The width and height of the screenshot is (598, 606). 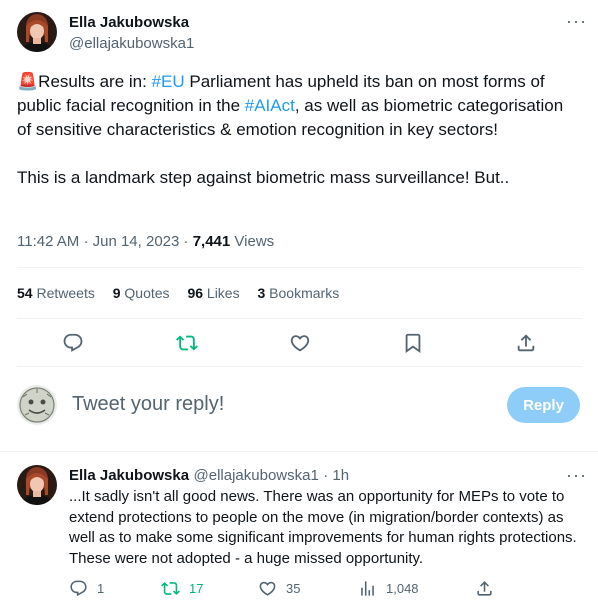 What do you see at coordinates (261, 293) in the screenshot?
I see `bookmarks-count: 3` at bounding box center [261, 293].